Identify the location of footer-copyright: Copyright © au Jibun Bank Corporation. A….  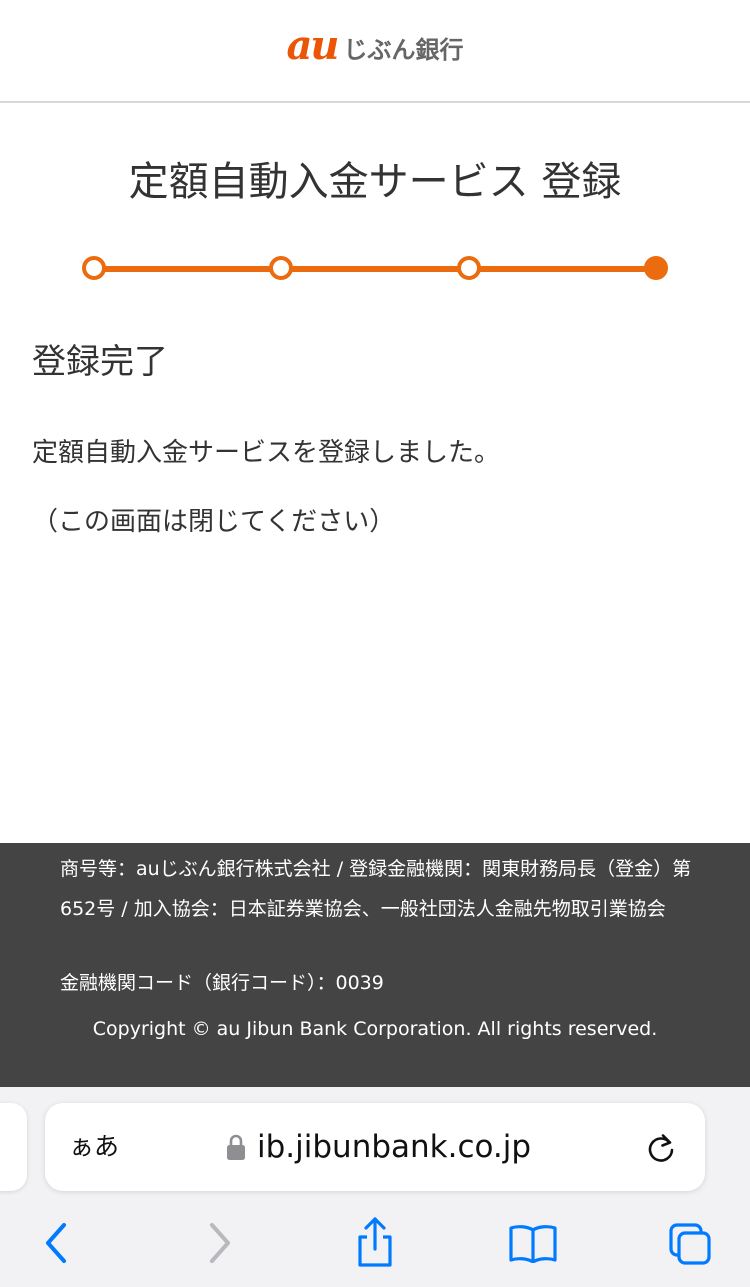
(375, 1029).